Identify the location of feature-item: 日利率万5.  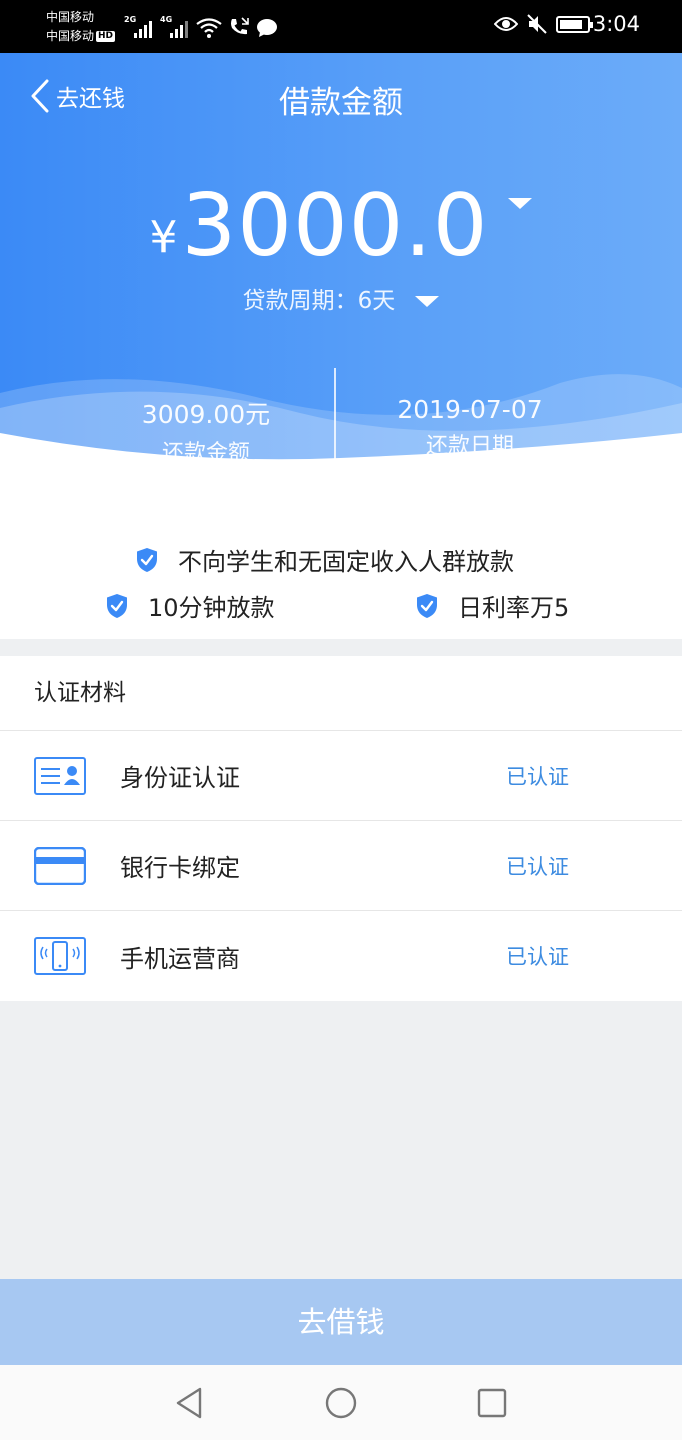
(492, 605).